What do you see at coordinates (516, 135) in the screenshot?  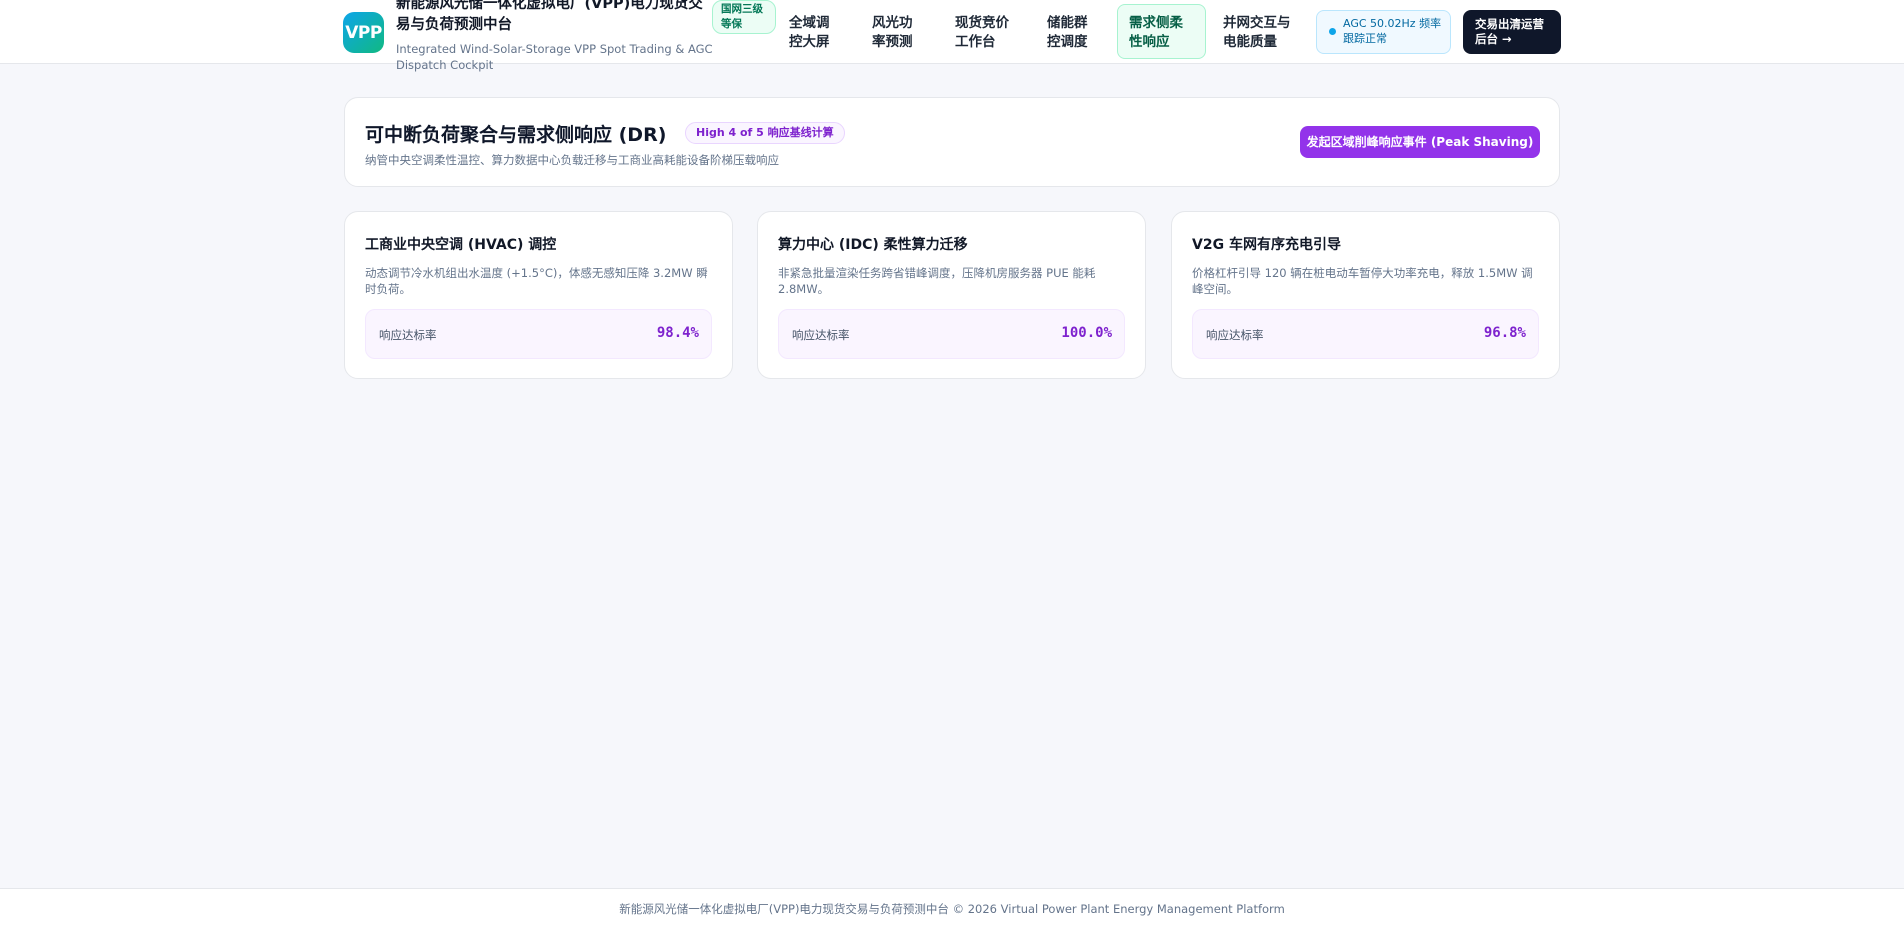 I see `page-title: 可中断负荷聚合与需求侧响应 (DR)` at bounding box center [516, 135].